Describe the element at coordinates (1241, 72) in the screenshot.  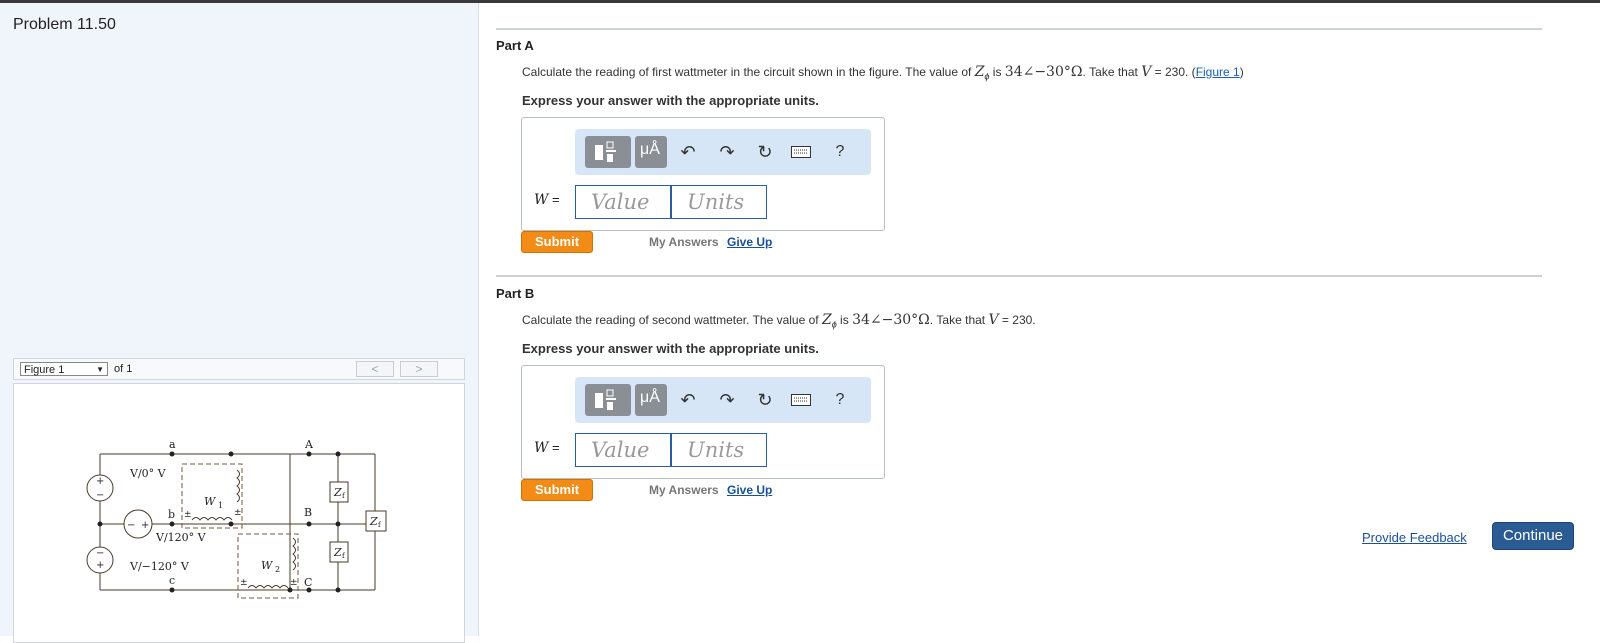
I see `part-a-close-paren: )` at that location.